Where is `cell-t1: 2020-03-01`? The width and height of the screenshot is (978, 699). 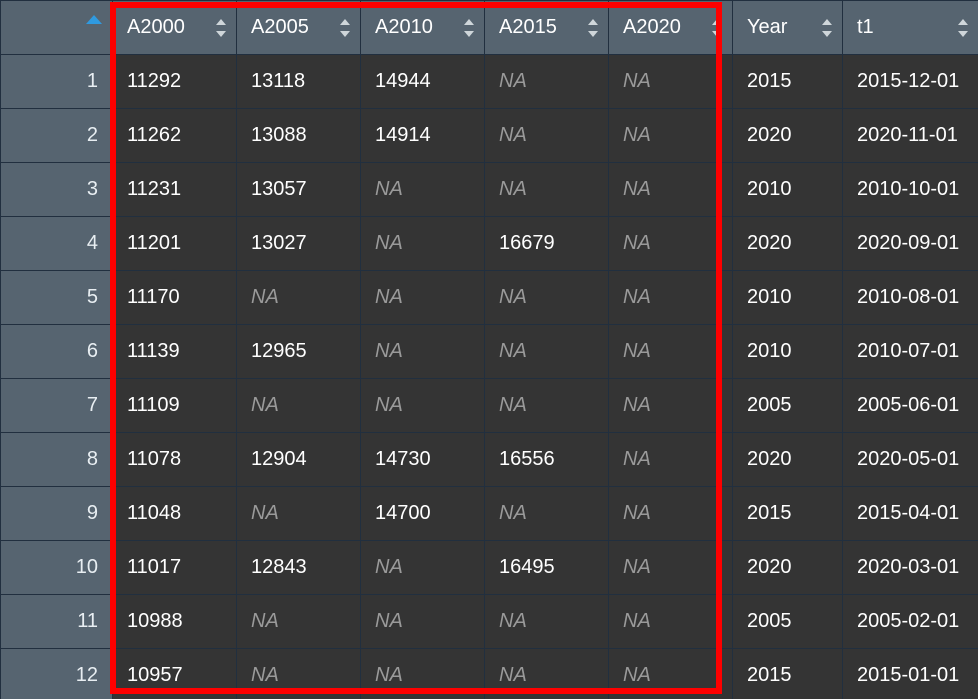 cell-t1: 2020-03-01 is located at coordinates (910, 567).